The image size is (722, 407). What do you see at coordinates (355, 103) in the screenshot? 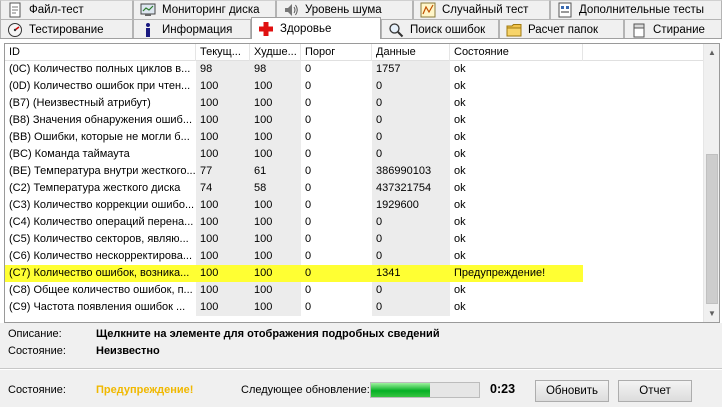
I see `table-row: (B7) (Неизвестный атрибут) 100 100 0 0 ok` at bounding box center [355, 103].